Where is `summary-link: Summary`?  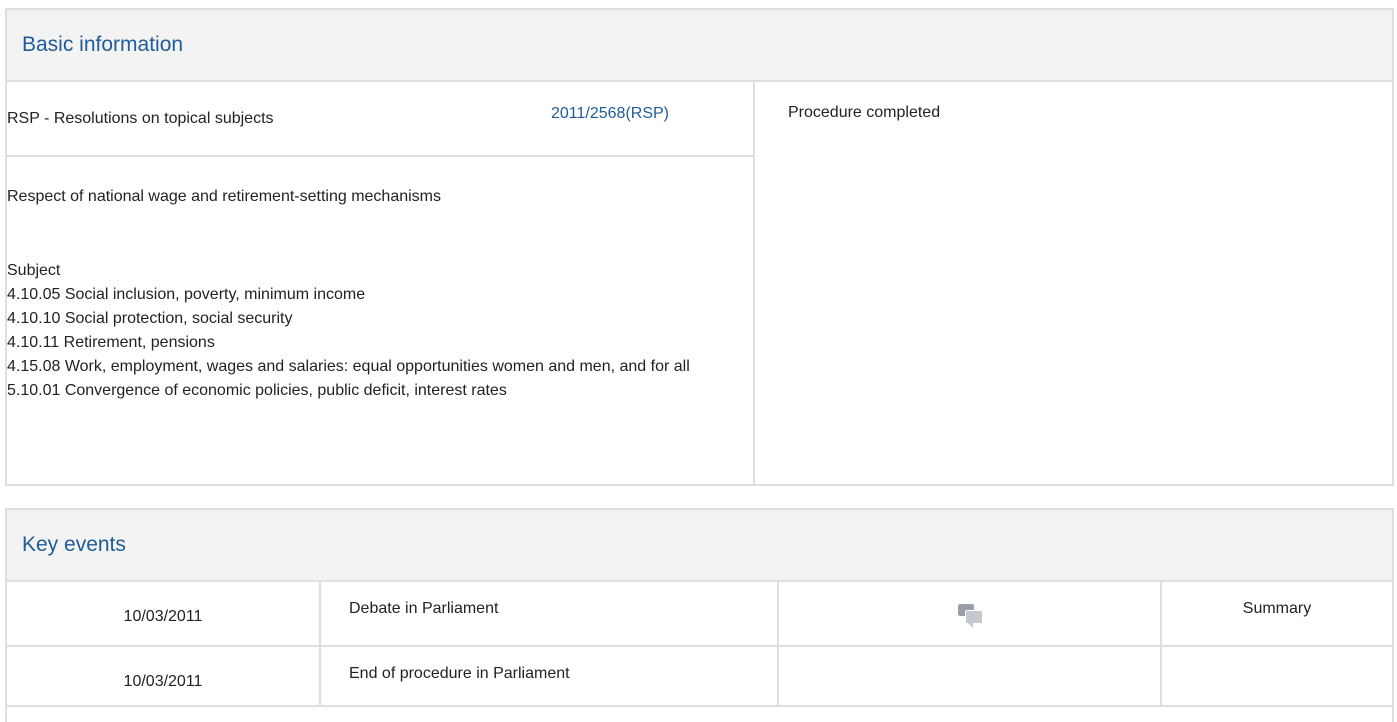
summary-link: Summary is located at coordinates (1277, 608).